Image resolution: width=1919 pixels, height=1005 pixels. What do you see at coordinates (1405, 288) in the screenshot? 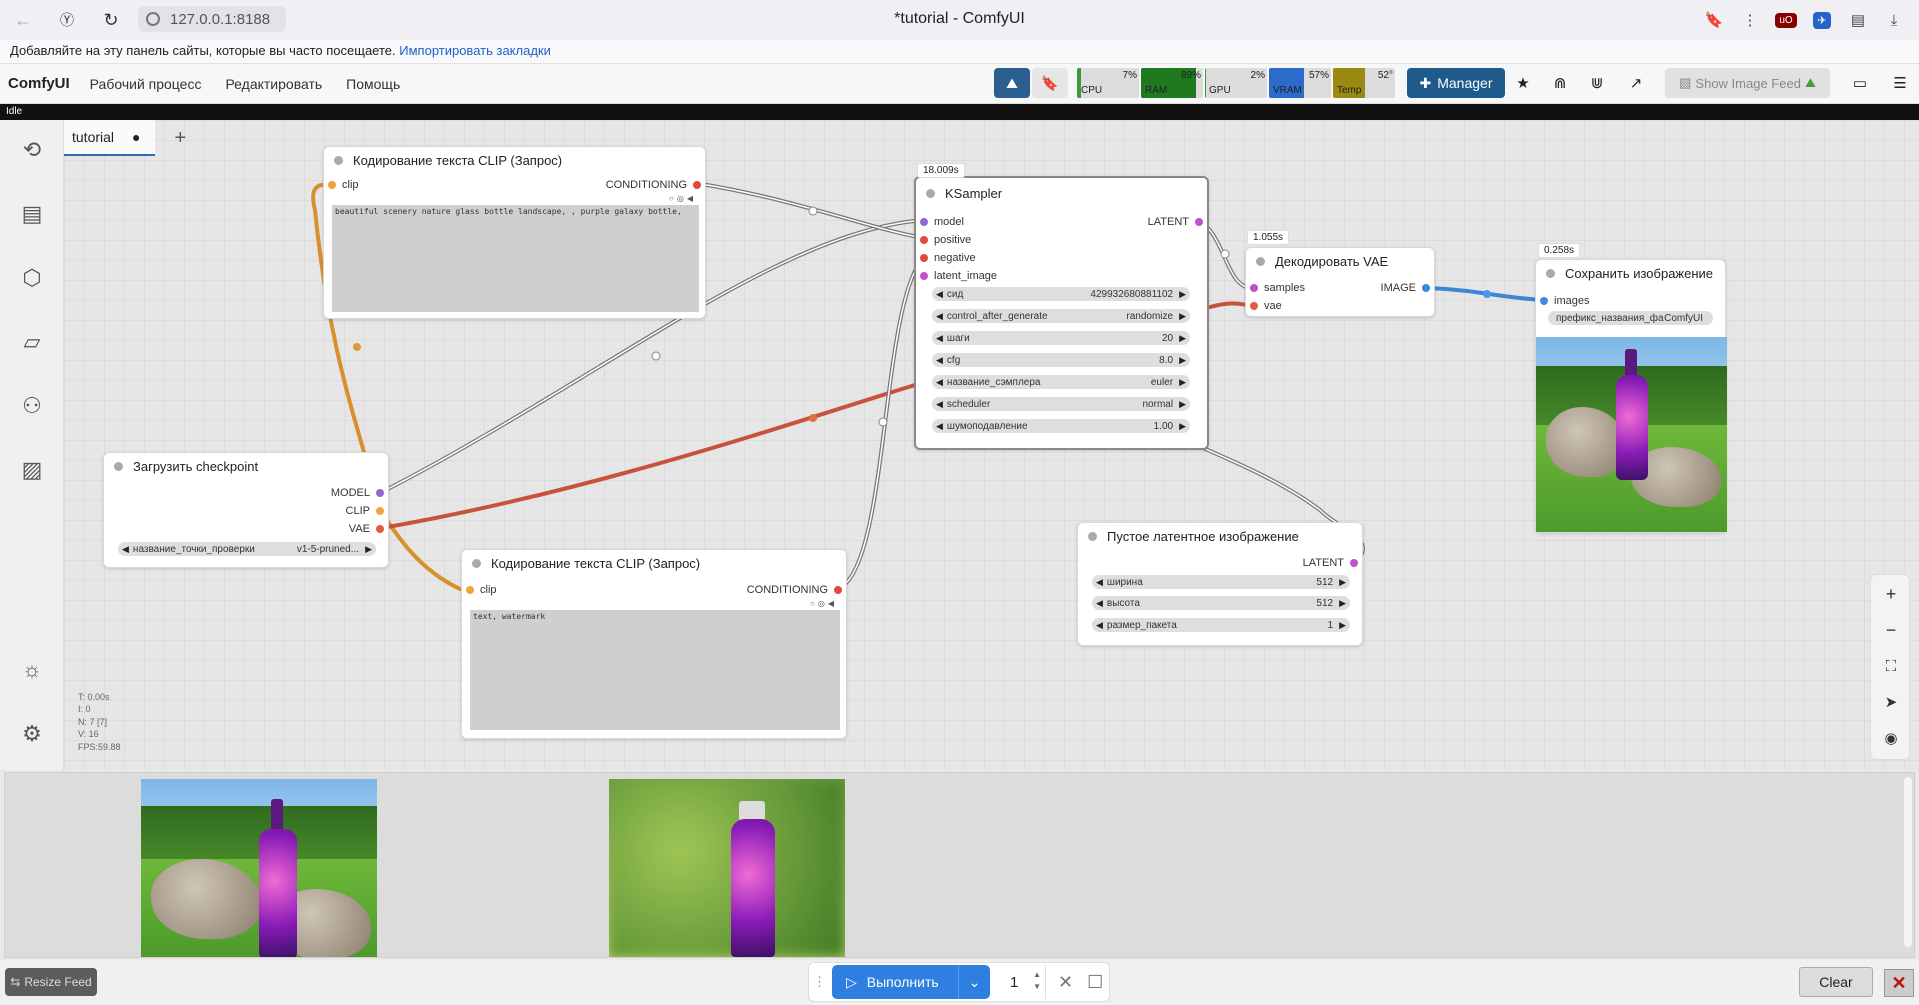
I see `output-image: IMAGE` at bounding box center [1405, 288].